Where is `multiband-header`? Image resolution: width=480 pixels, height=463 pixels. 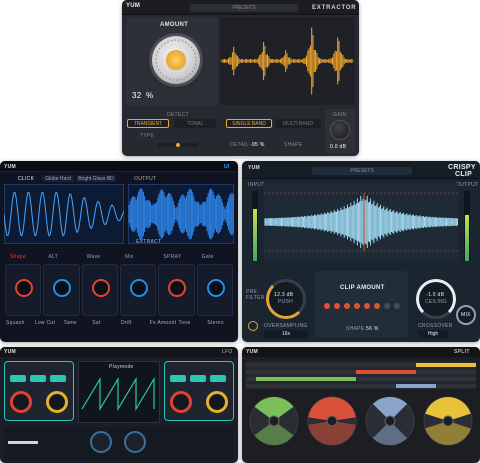 multiband-header is located at coordinates (119, 166).